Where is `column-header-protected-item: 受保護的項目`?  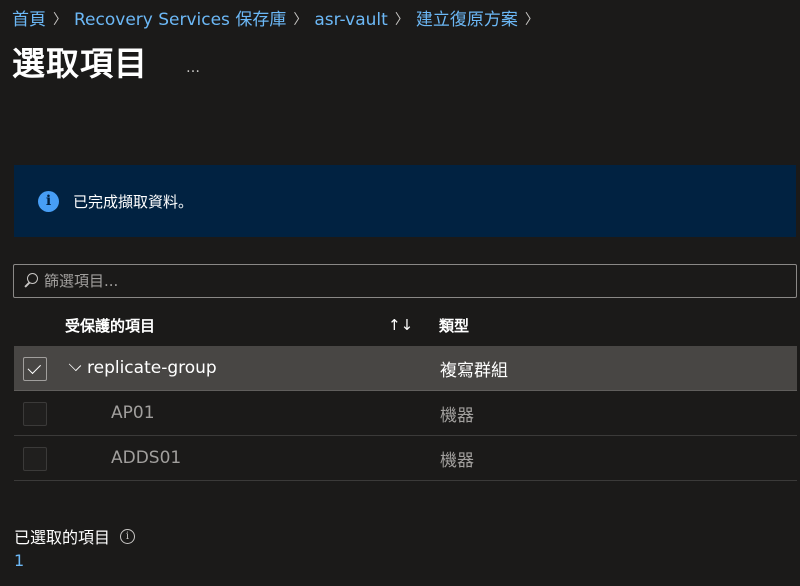
column-header-protected-item: 受保護的項目 is located at coordinates (110, 325).